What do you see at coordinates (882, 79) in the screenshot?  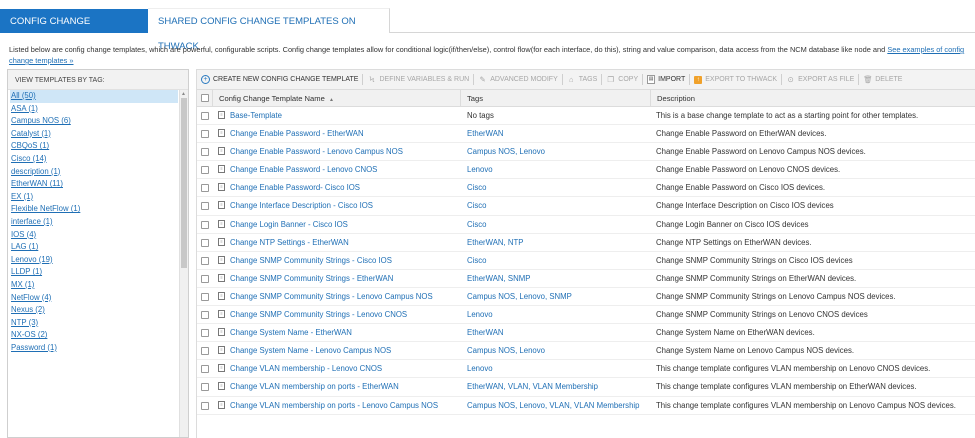 I see `toolbar-button-delete: 🗑 Delete` at bounding box center [882, 79].